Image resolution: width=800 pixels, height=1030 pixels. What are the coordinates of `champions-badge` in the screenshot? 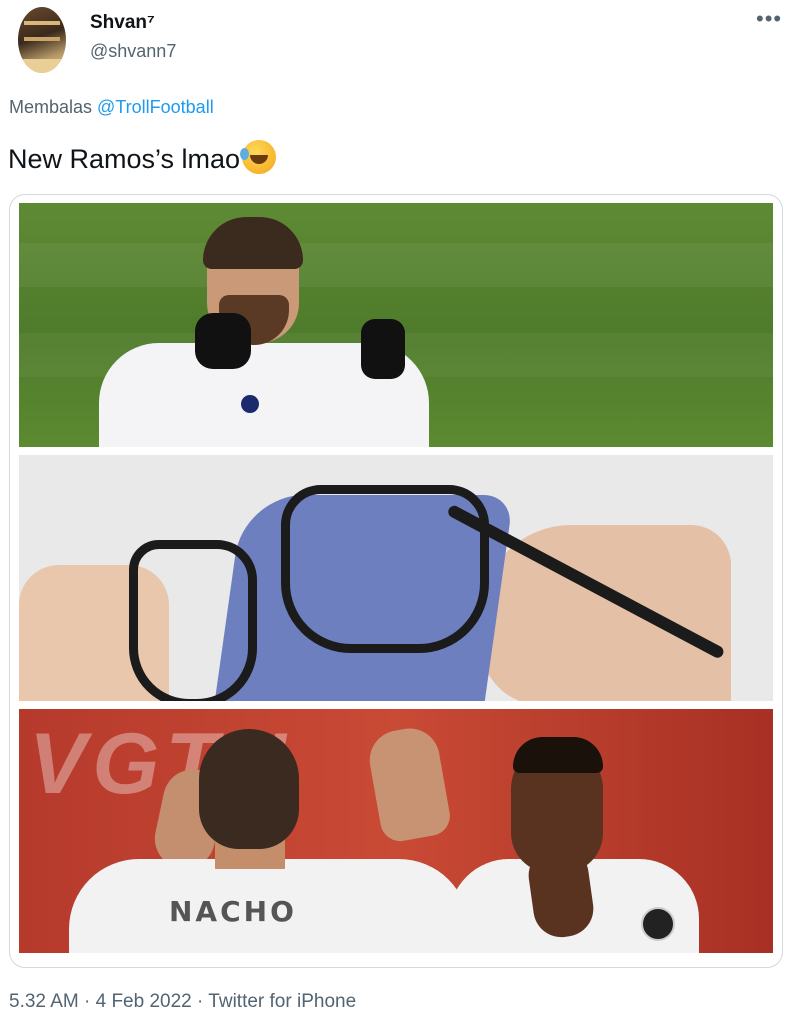 It's located at (658, 924).